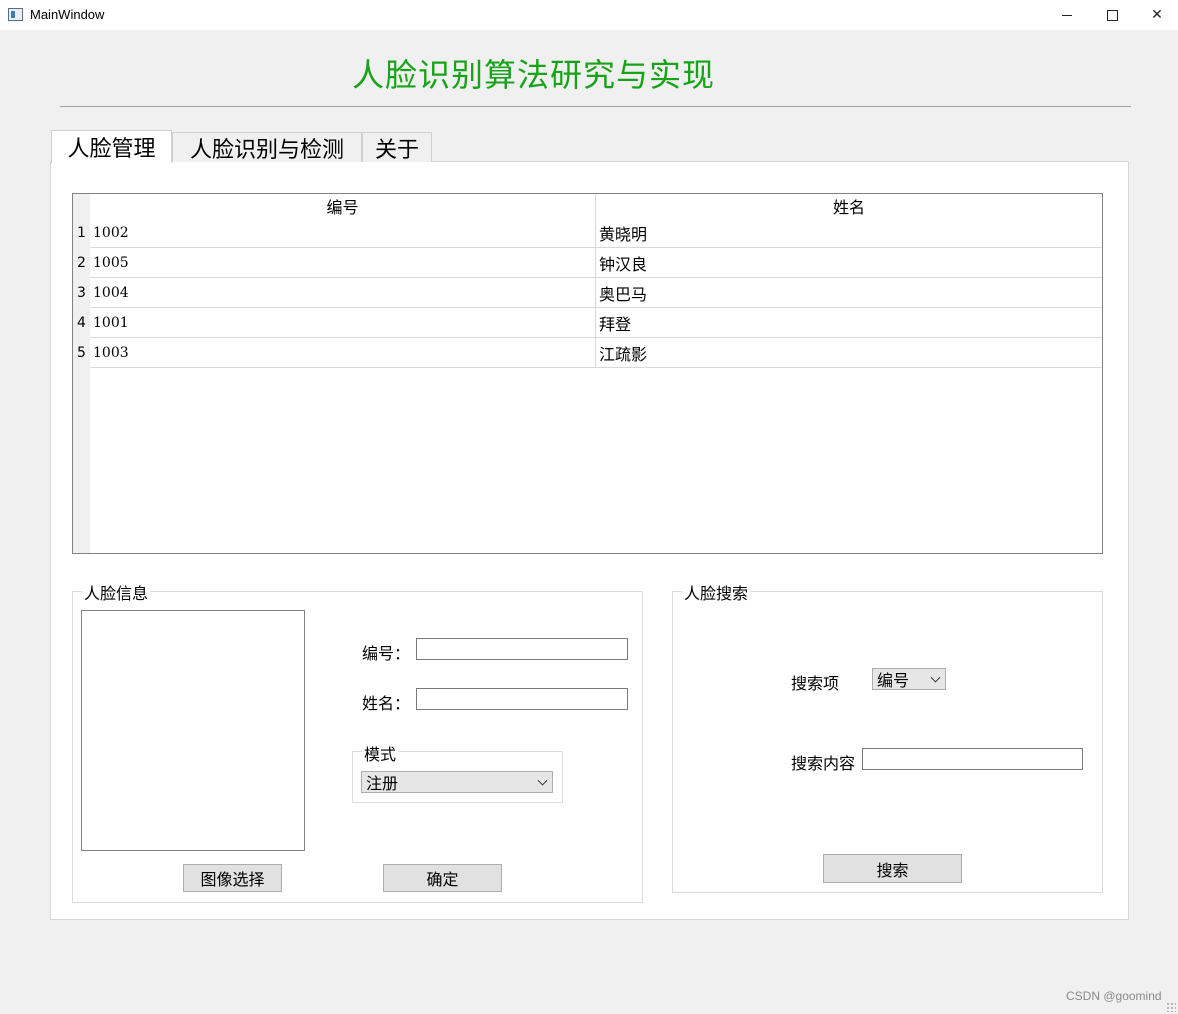  Describe the element at coordinates (589, 15) in the screenshot. I see `title-bar` at that location.